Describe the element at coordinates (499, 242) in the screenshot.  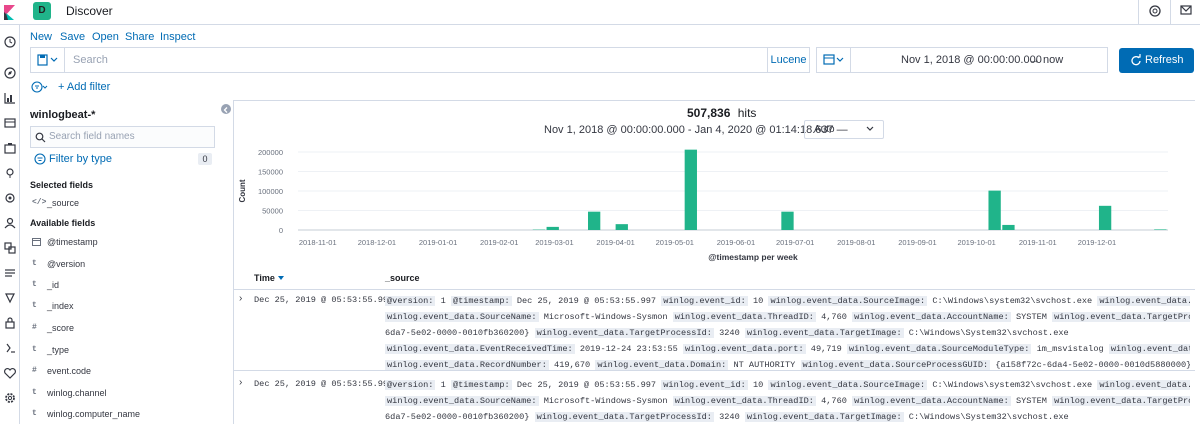
I see `x-tick-label: 2019-02-01` at that location.